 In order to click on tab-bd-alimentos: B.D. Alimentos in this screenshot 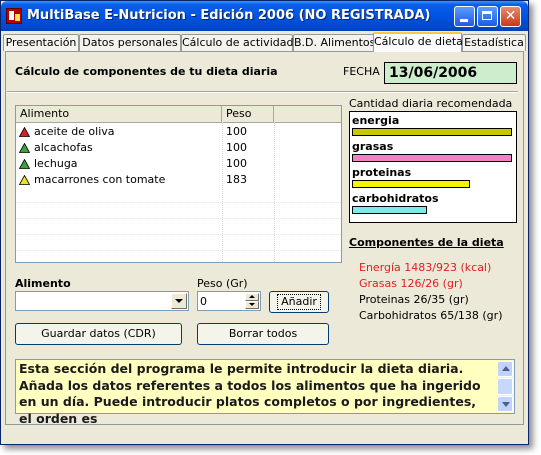, I will do `click(334, 42)`.